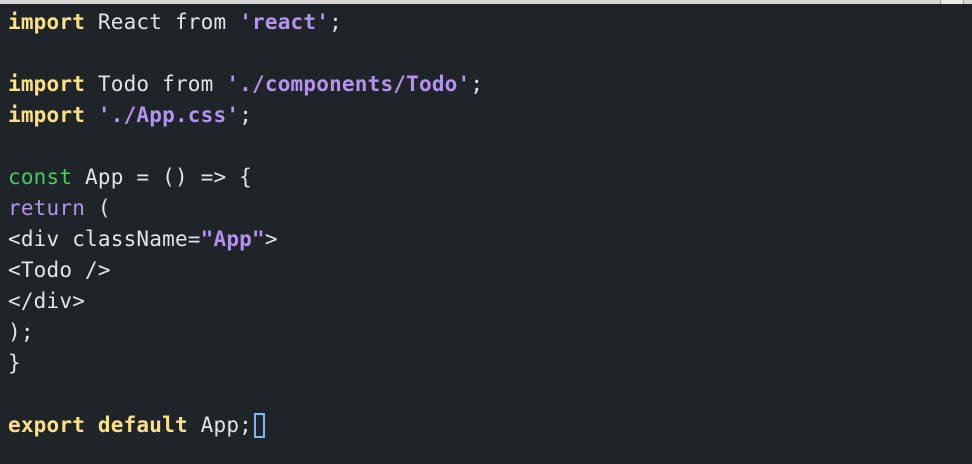 The image size is (972, 464). What do you see at coordinates (47, 208) in the screenshot?
I see `return-keyword: return` at bounding box center [47, 208].